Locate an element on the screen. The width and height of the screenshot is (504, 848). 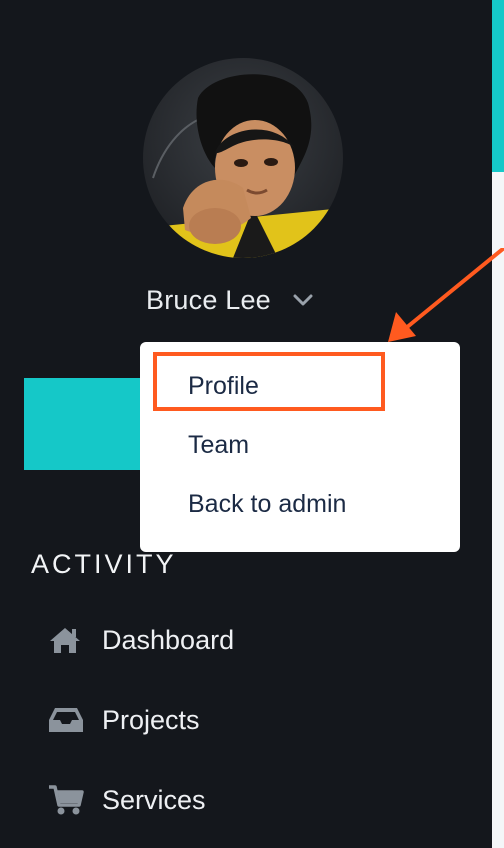
home-icon is located at coordinates (68, 640).